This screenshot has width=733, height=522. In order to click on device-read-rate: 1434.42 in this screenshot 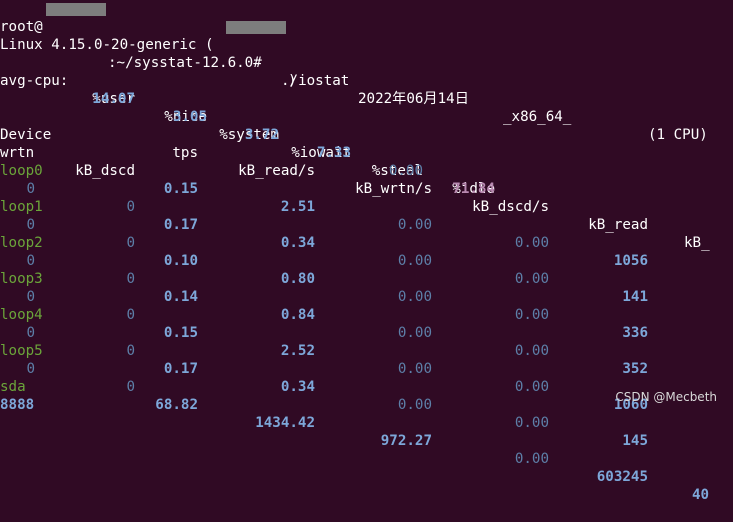, I will do `click(285, 423)`.